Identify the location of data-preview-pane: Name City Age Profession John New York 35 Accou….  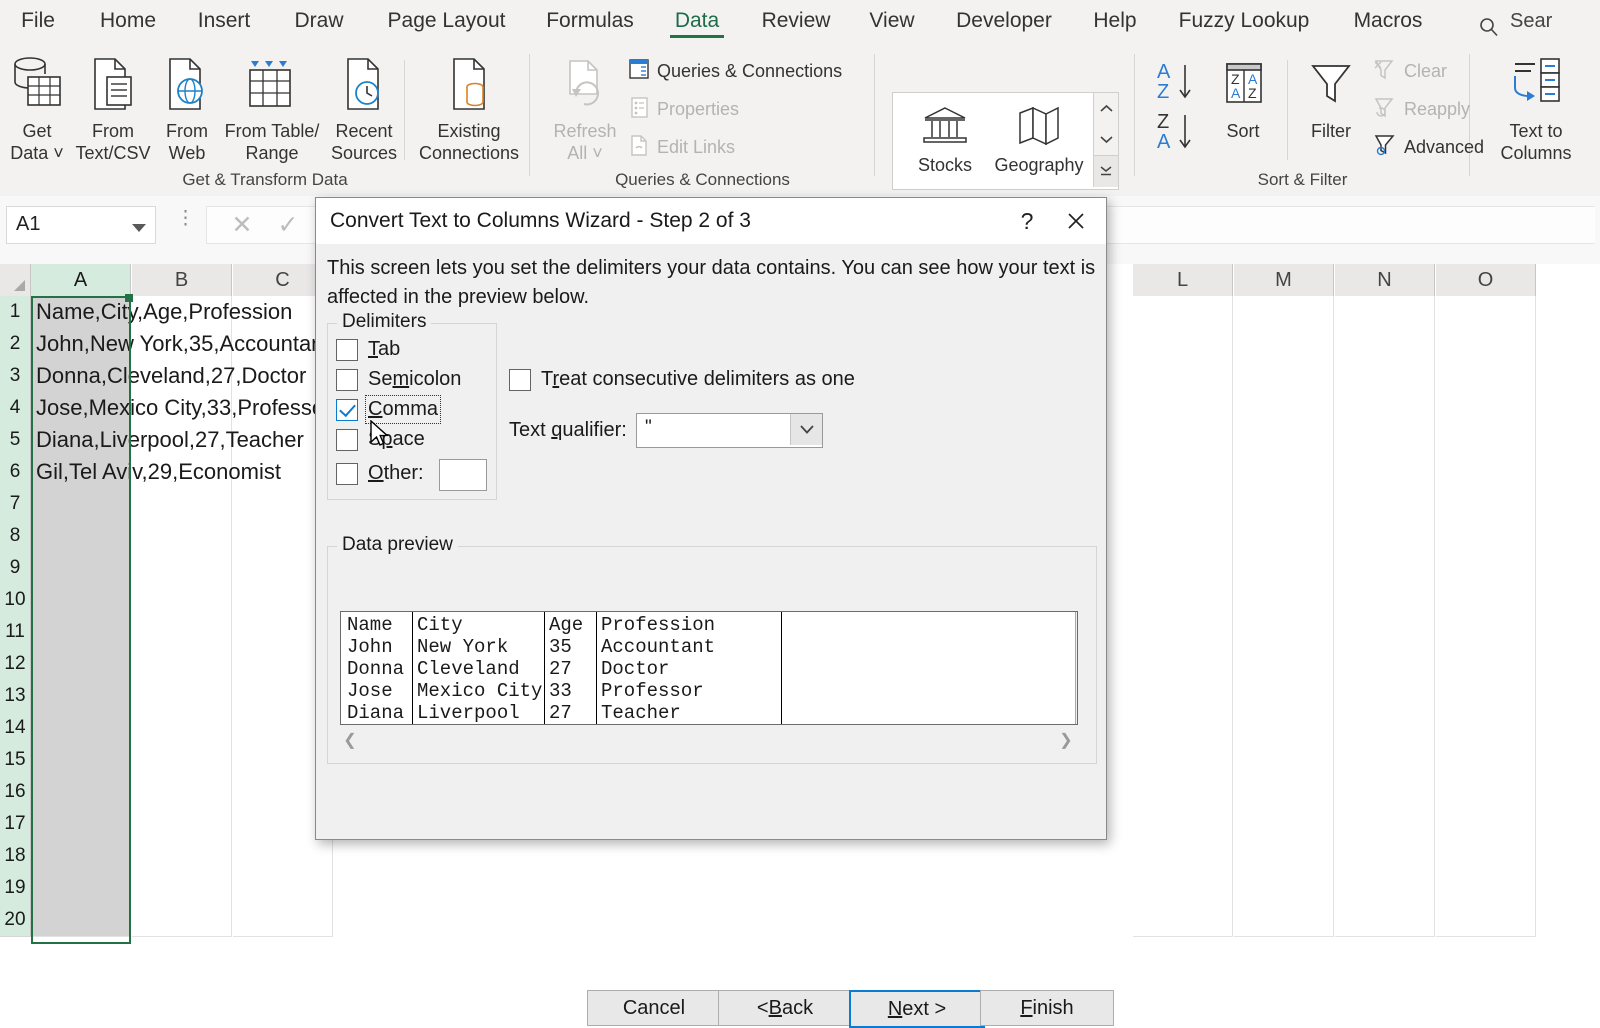
(709, 668).